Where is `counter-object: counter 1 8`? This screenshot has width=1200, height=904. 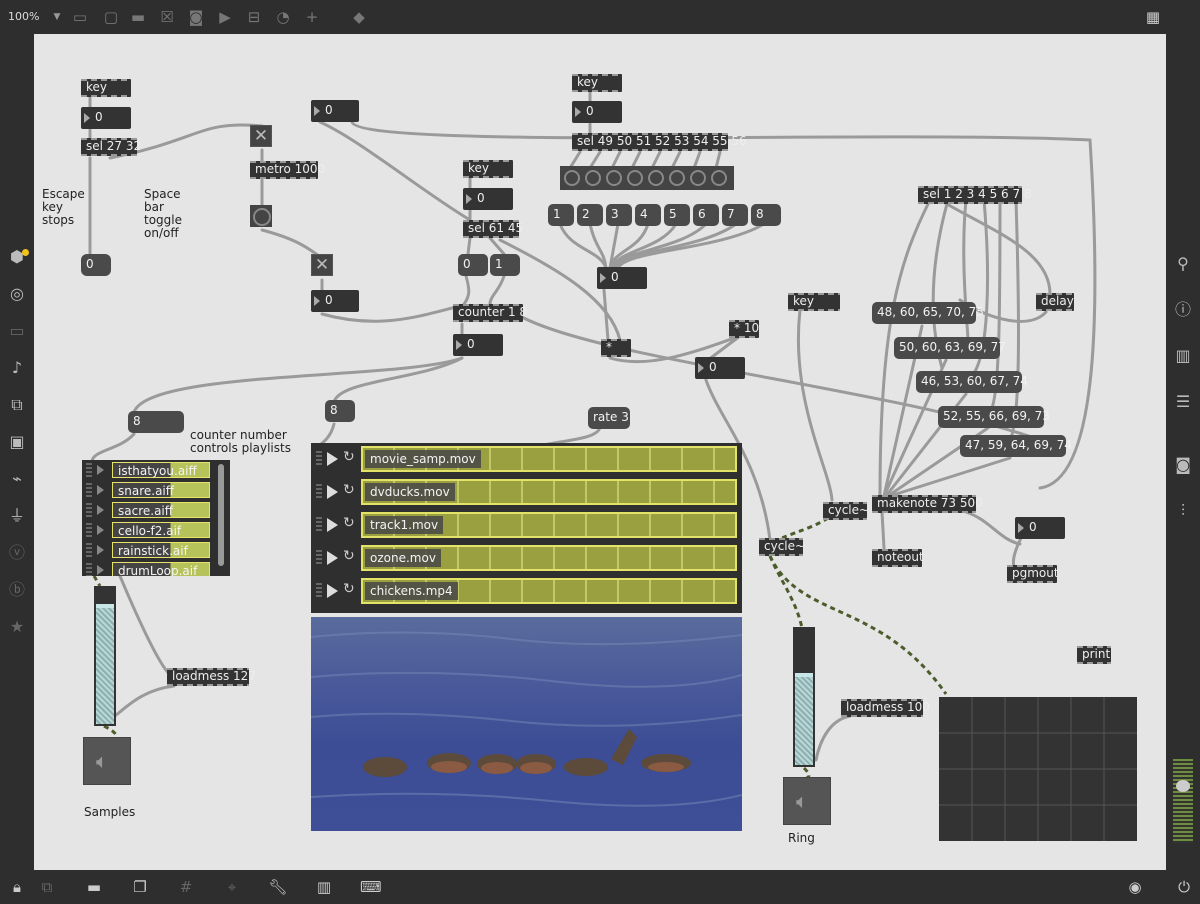
counter-object: counter 1 8 is located at coordinates (490, 313).